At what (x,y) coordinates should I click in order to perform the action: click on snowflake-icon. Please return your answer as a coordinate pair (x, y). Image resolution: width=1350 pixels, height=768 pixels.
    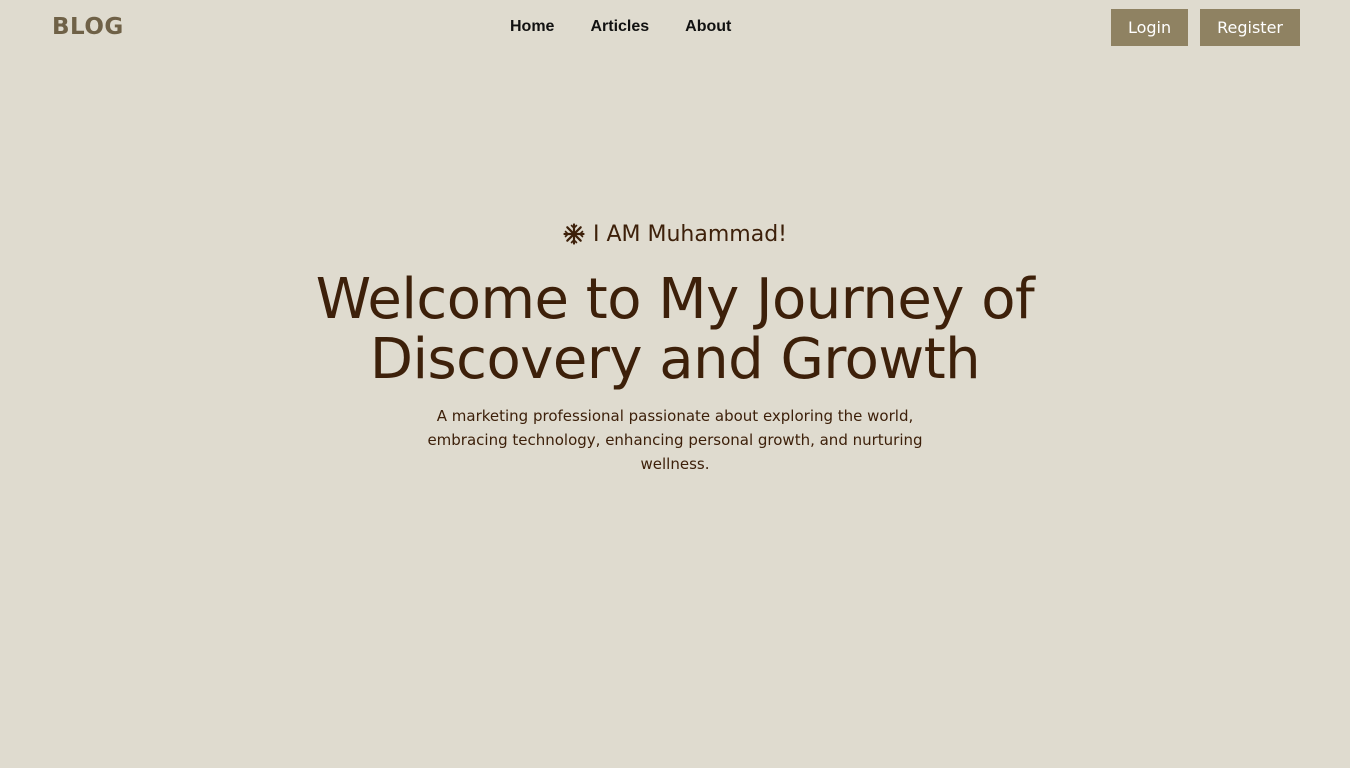
    Looking at the image, I should click on (574, 234).